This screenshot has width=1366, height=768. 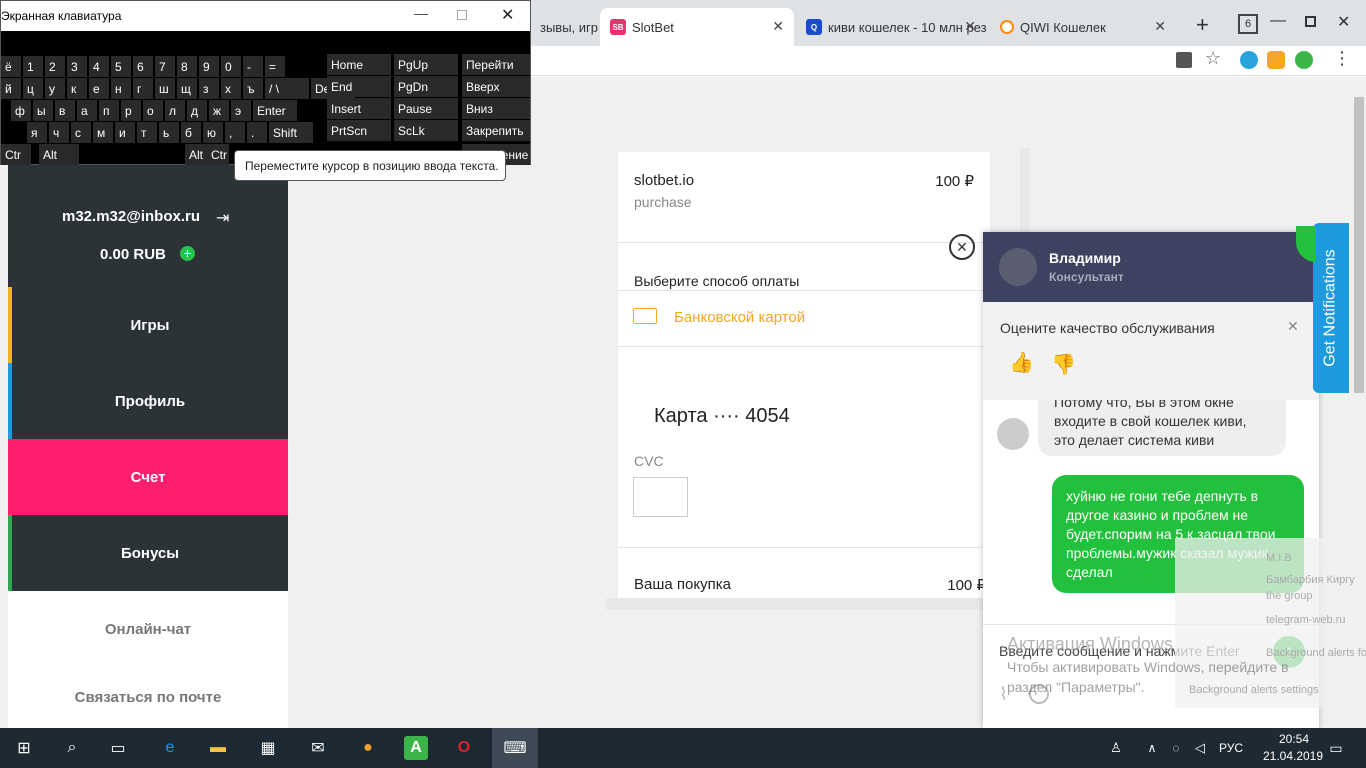 What do you see at coordinates (496, 108) in the screenshot?
I see `keyboard-key: Вниз` at bounding box center [496, 108].